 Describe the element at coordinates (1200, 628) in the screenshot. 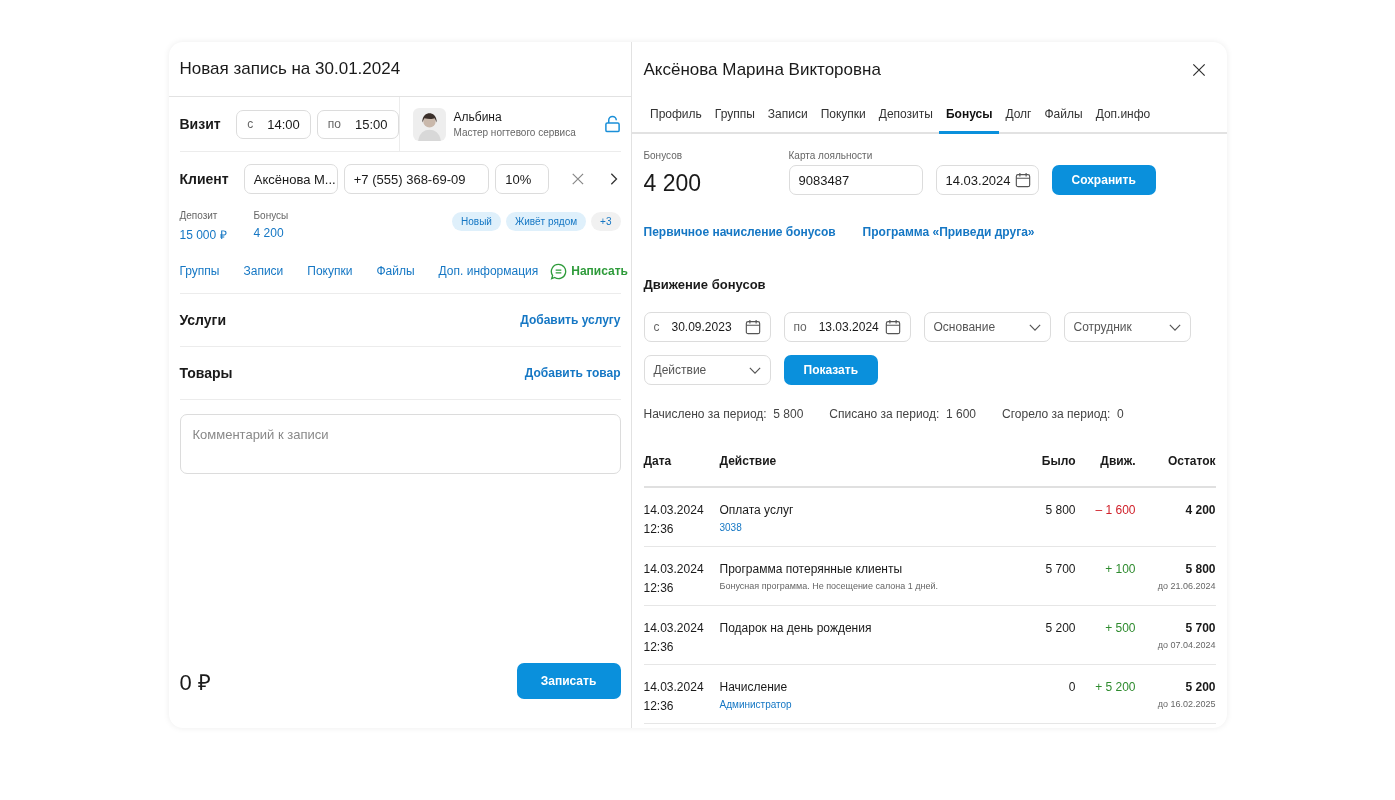

I see `balance-cell: 5 700` at that location.